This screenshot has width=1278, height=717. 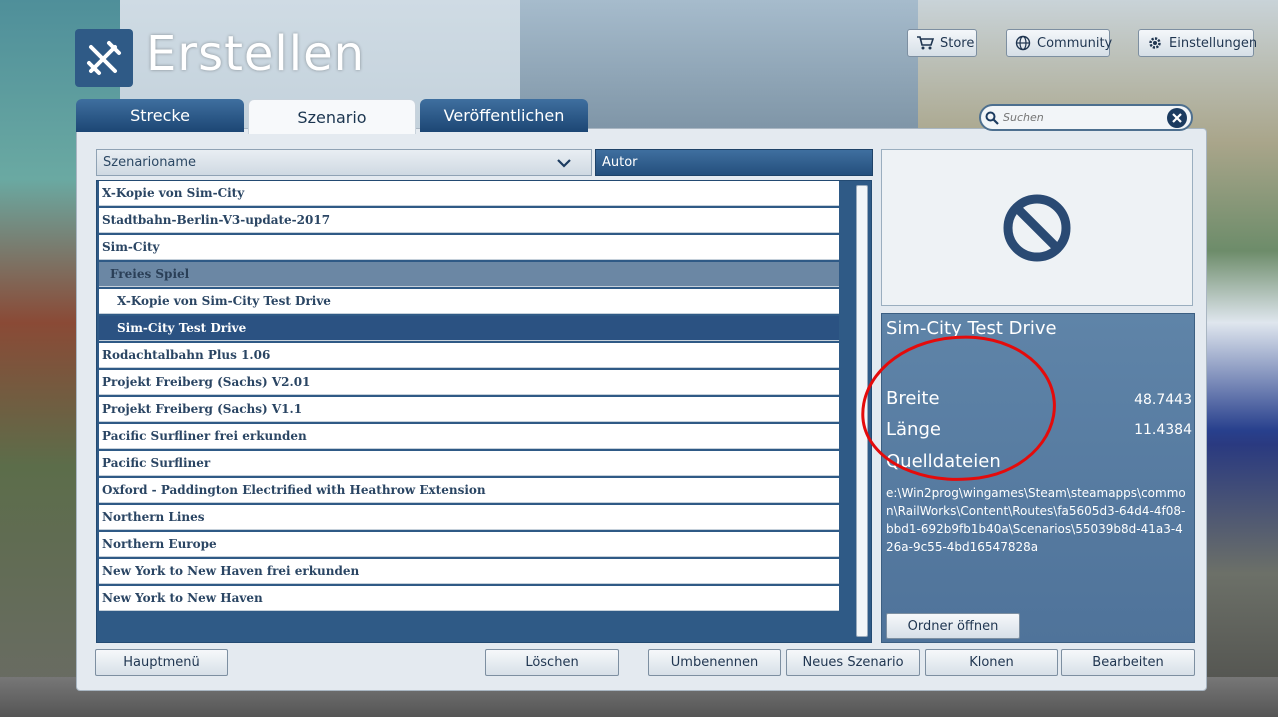 I want to click on tab-strecke: Strecke, so click(x=160, y=115).